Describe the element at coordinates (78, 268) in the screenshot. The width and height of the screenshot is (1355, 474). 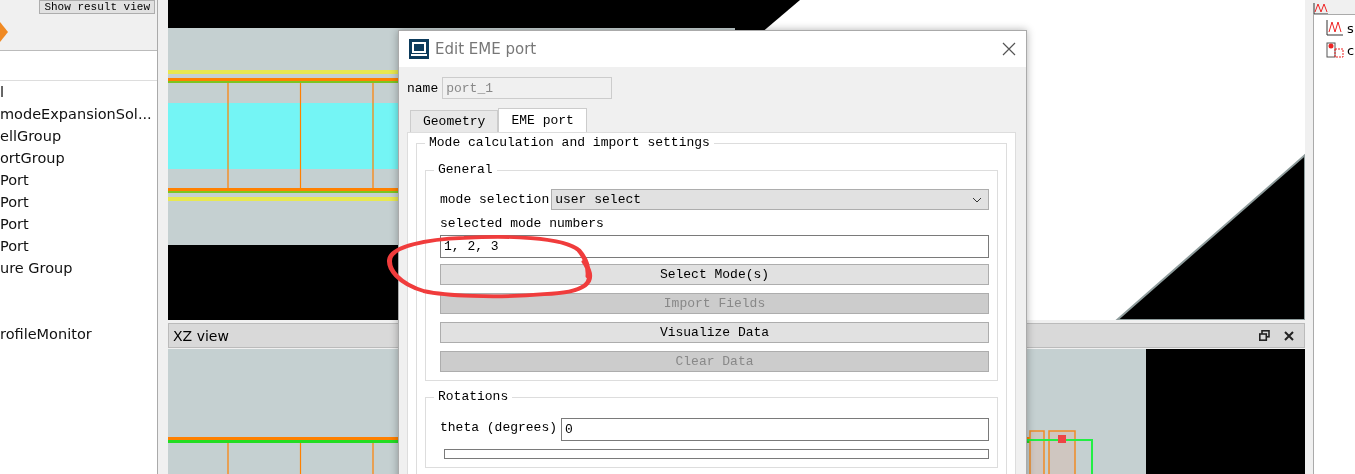
I see `tree-item: ure Group` at that location.